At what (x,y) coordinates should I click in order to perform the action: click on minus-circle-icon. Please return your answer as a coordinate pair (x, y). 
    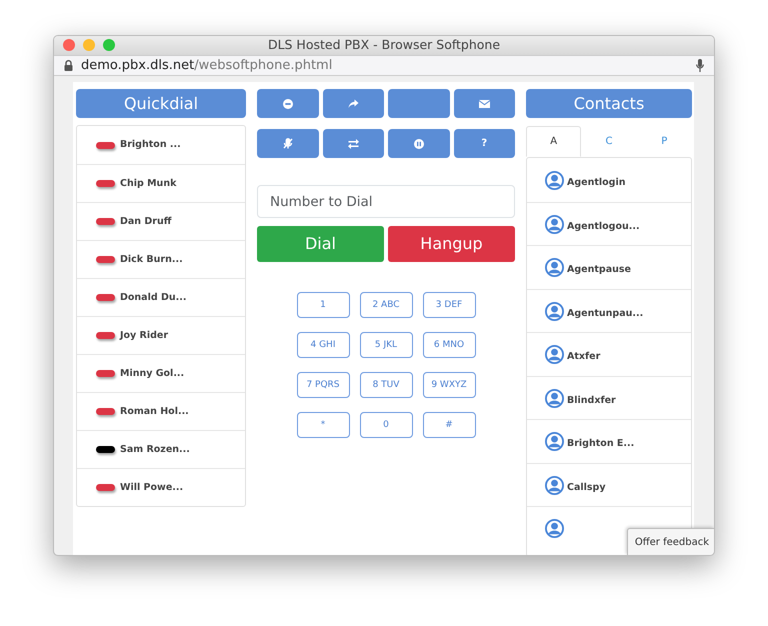
    Looking at the image, I should click on (287, 103).